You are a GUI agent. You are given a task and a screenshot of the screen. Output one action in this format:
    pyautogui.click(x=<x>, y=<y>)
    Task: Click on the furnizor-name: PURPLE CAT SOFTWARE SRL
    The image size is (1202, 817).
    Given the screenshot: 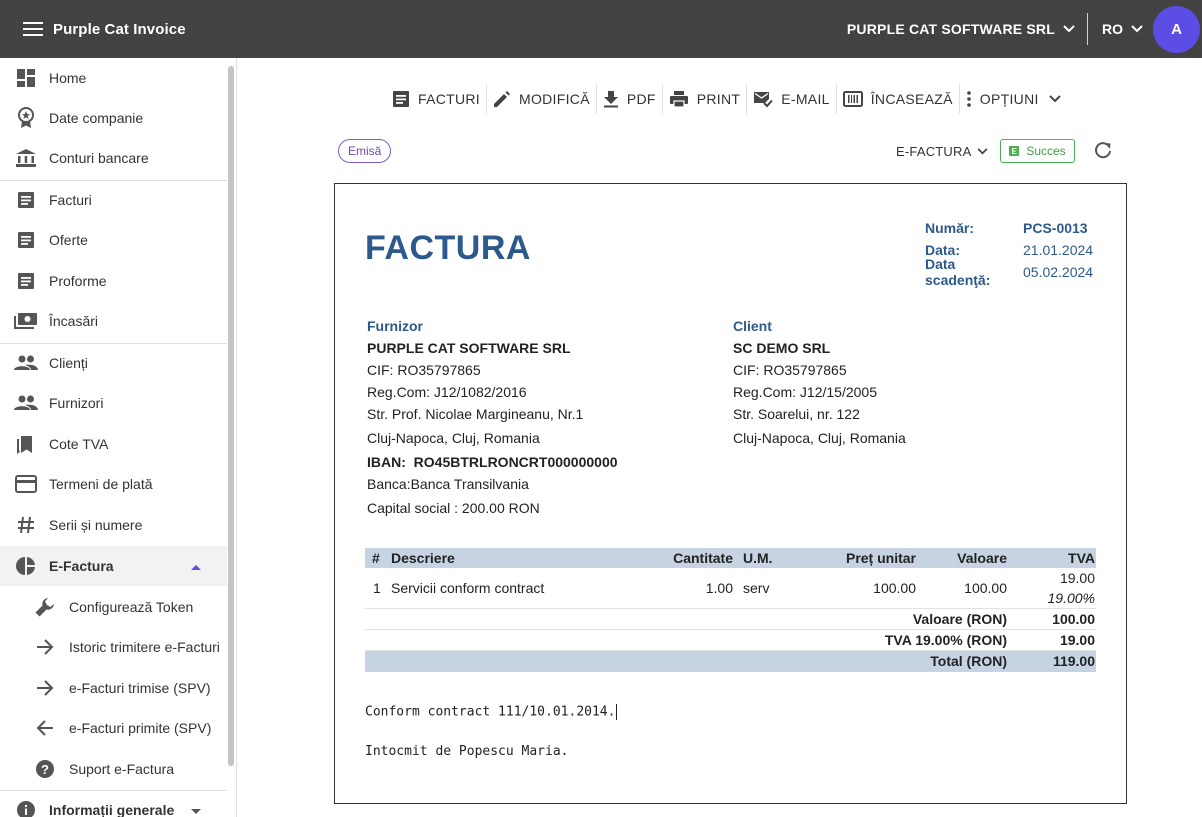 What is the action you would take?
    pyautogui.click(x=469, y=348)
    